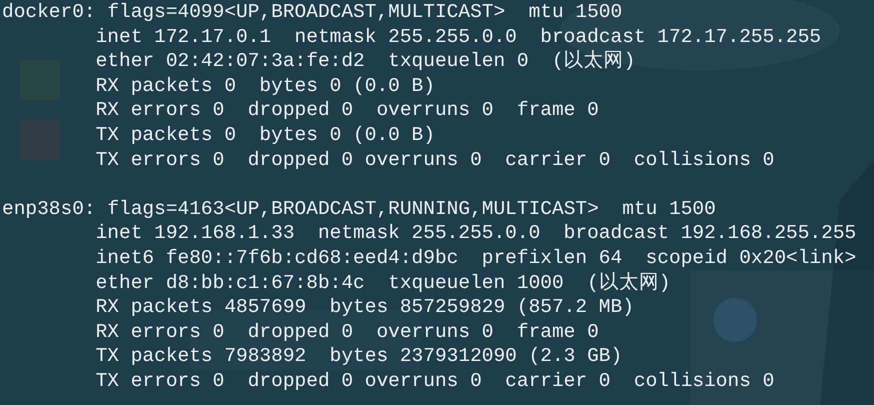 The width and height of the screenshot is (874, 405). What do you see at coordinates (382, 283) in the screenshot?
I see `terminal-line: ether d8:bb:c1:67:8b:4c txqueuelen 1000 (以太网)` at bounding box center [382, 283].